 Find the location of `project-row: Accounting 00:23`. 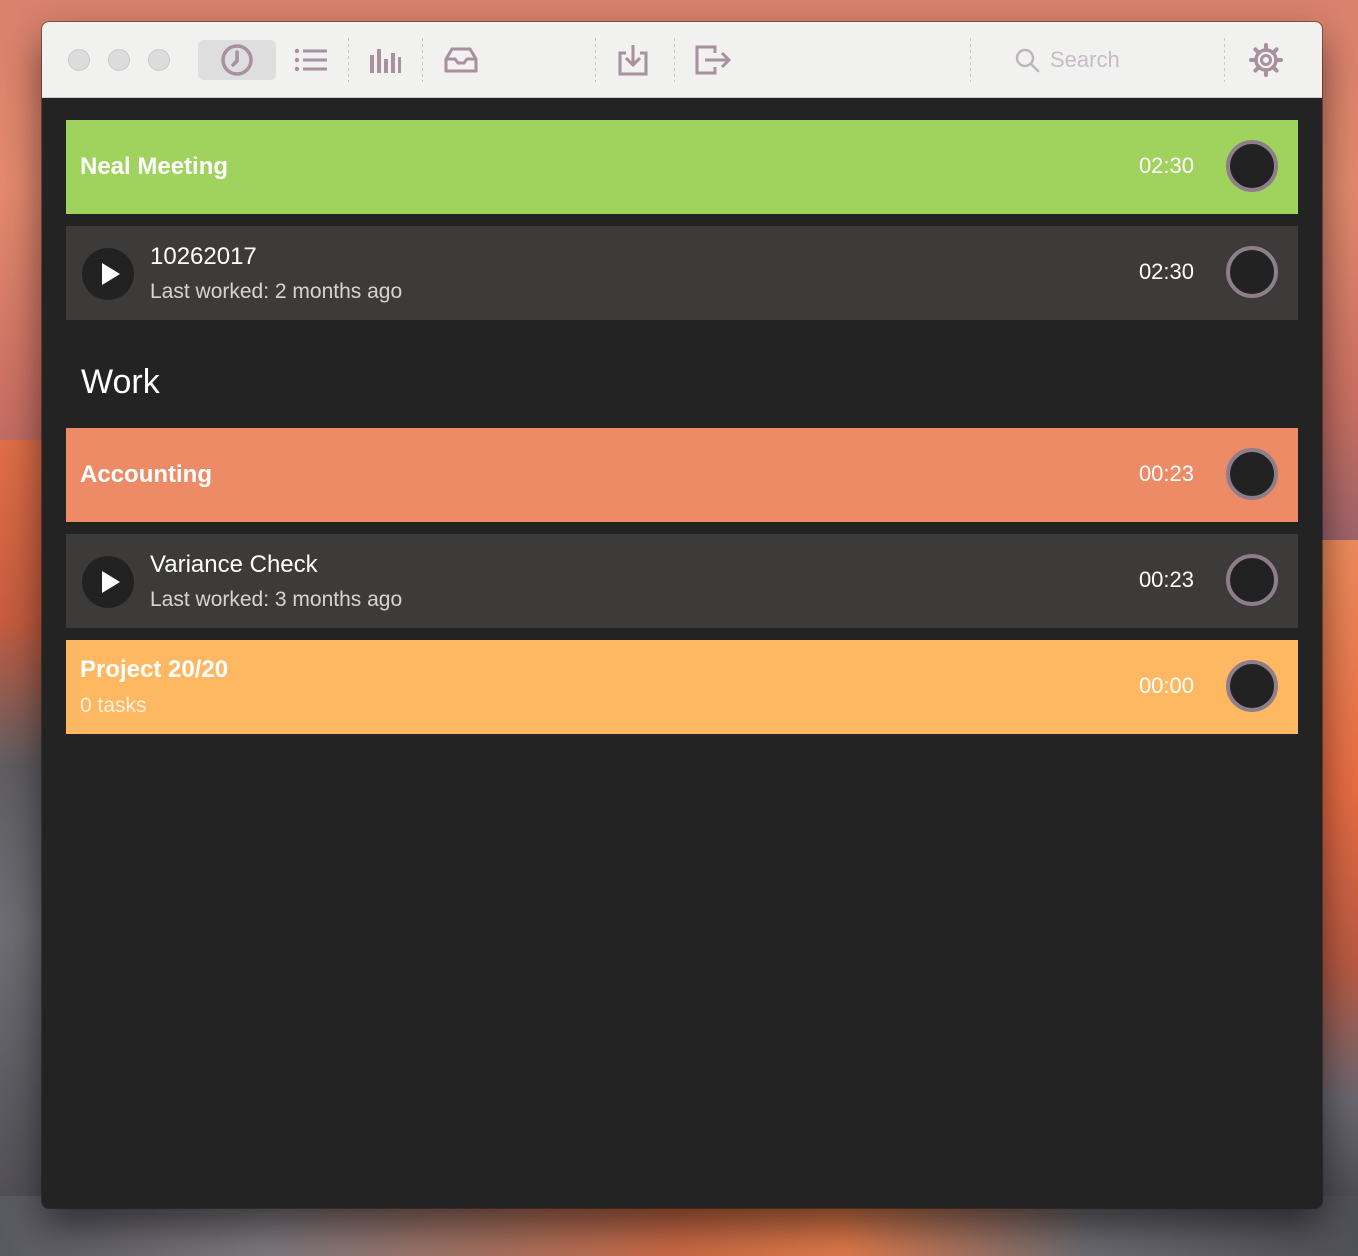

project-row: Accounting 00:23 is located at coordinates (682, 475).